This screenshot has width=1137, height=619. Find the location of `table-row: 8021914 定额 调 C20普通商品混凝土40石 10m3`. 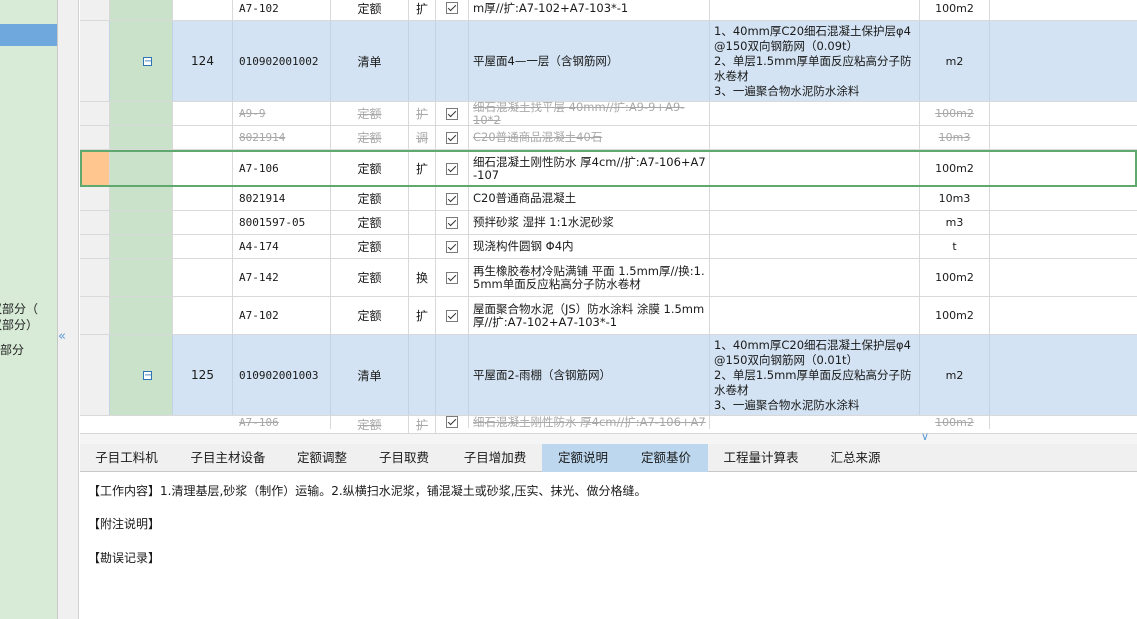

table-row: 8021914 定额 调 C20普通商品混凝土40石 10m3 is located at coordinates (608, 138).